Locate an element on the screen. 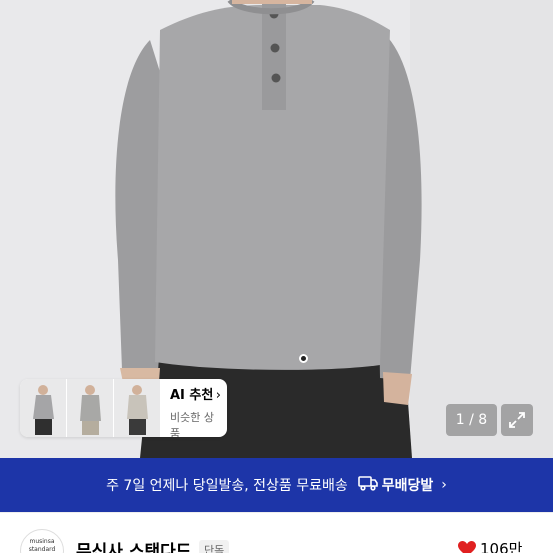 The height and width of the screenshot is (553, 553). shipping-brand: 무배당발 is located at coordinates (407, 486).